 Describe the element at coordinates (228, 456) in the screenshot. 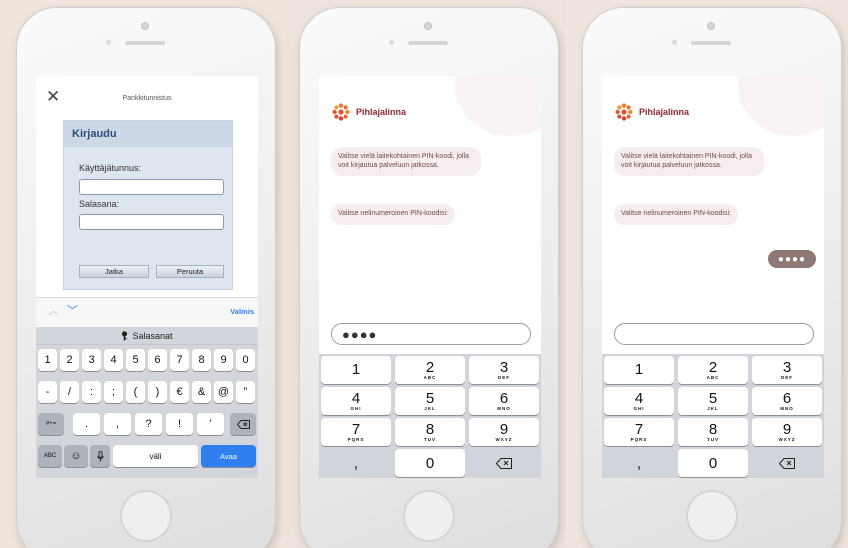

I see `go-key: Avaa` at that location.